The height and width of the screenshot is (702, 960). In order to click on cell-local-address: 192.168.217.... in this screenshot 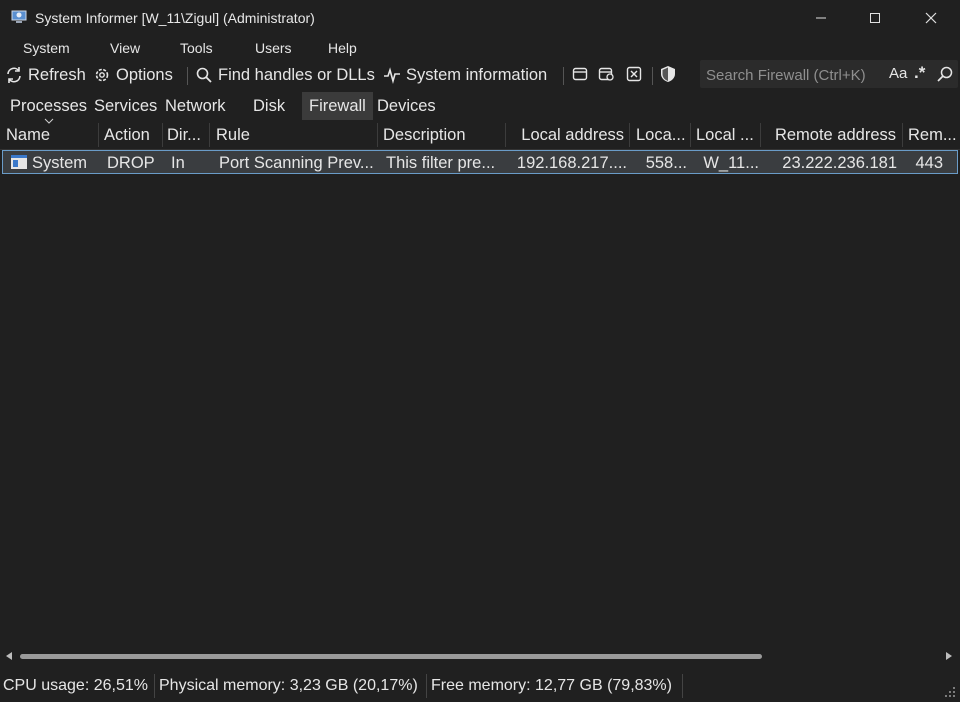, I will do `click(571, 163)`.